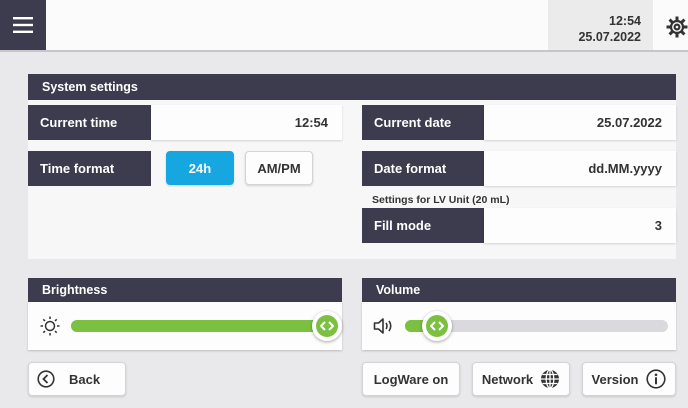 The width and height of the screenshot is (688, 408). I want to click on top-bar: 12:54 25.07.2022, so click(344, 26).